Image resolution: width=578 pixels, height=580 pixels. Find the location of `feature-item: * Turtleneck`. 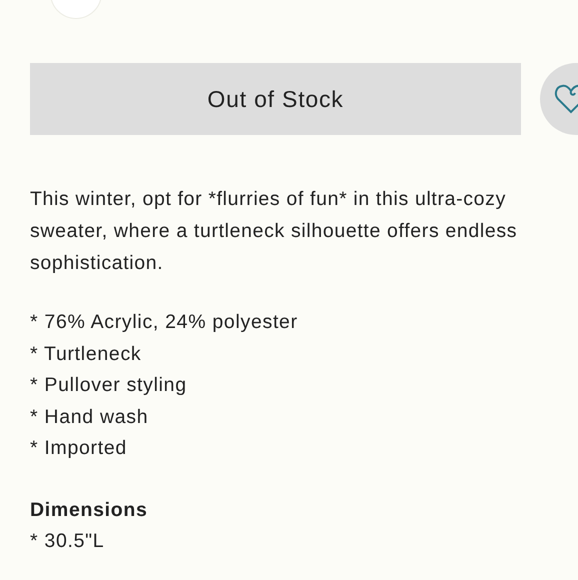

feature-item: * Turtleneck is located at coordinates (86, 354).